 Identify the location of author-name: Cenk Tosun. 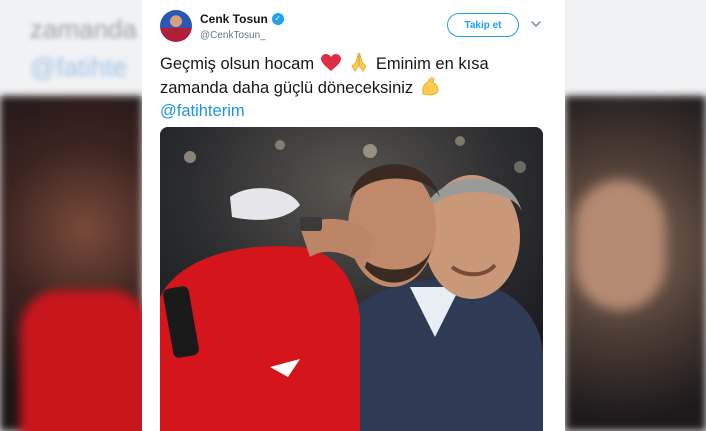
(234, 19).